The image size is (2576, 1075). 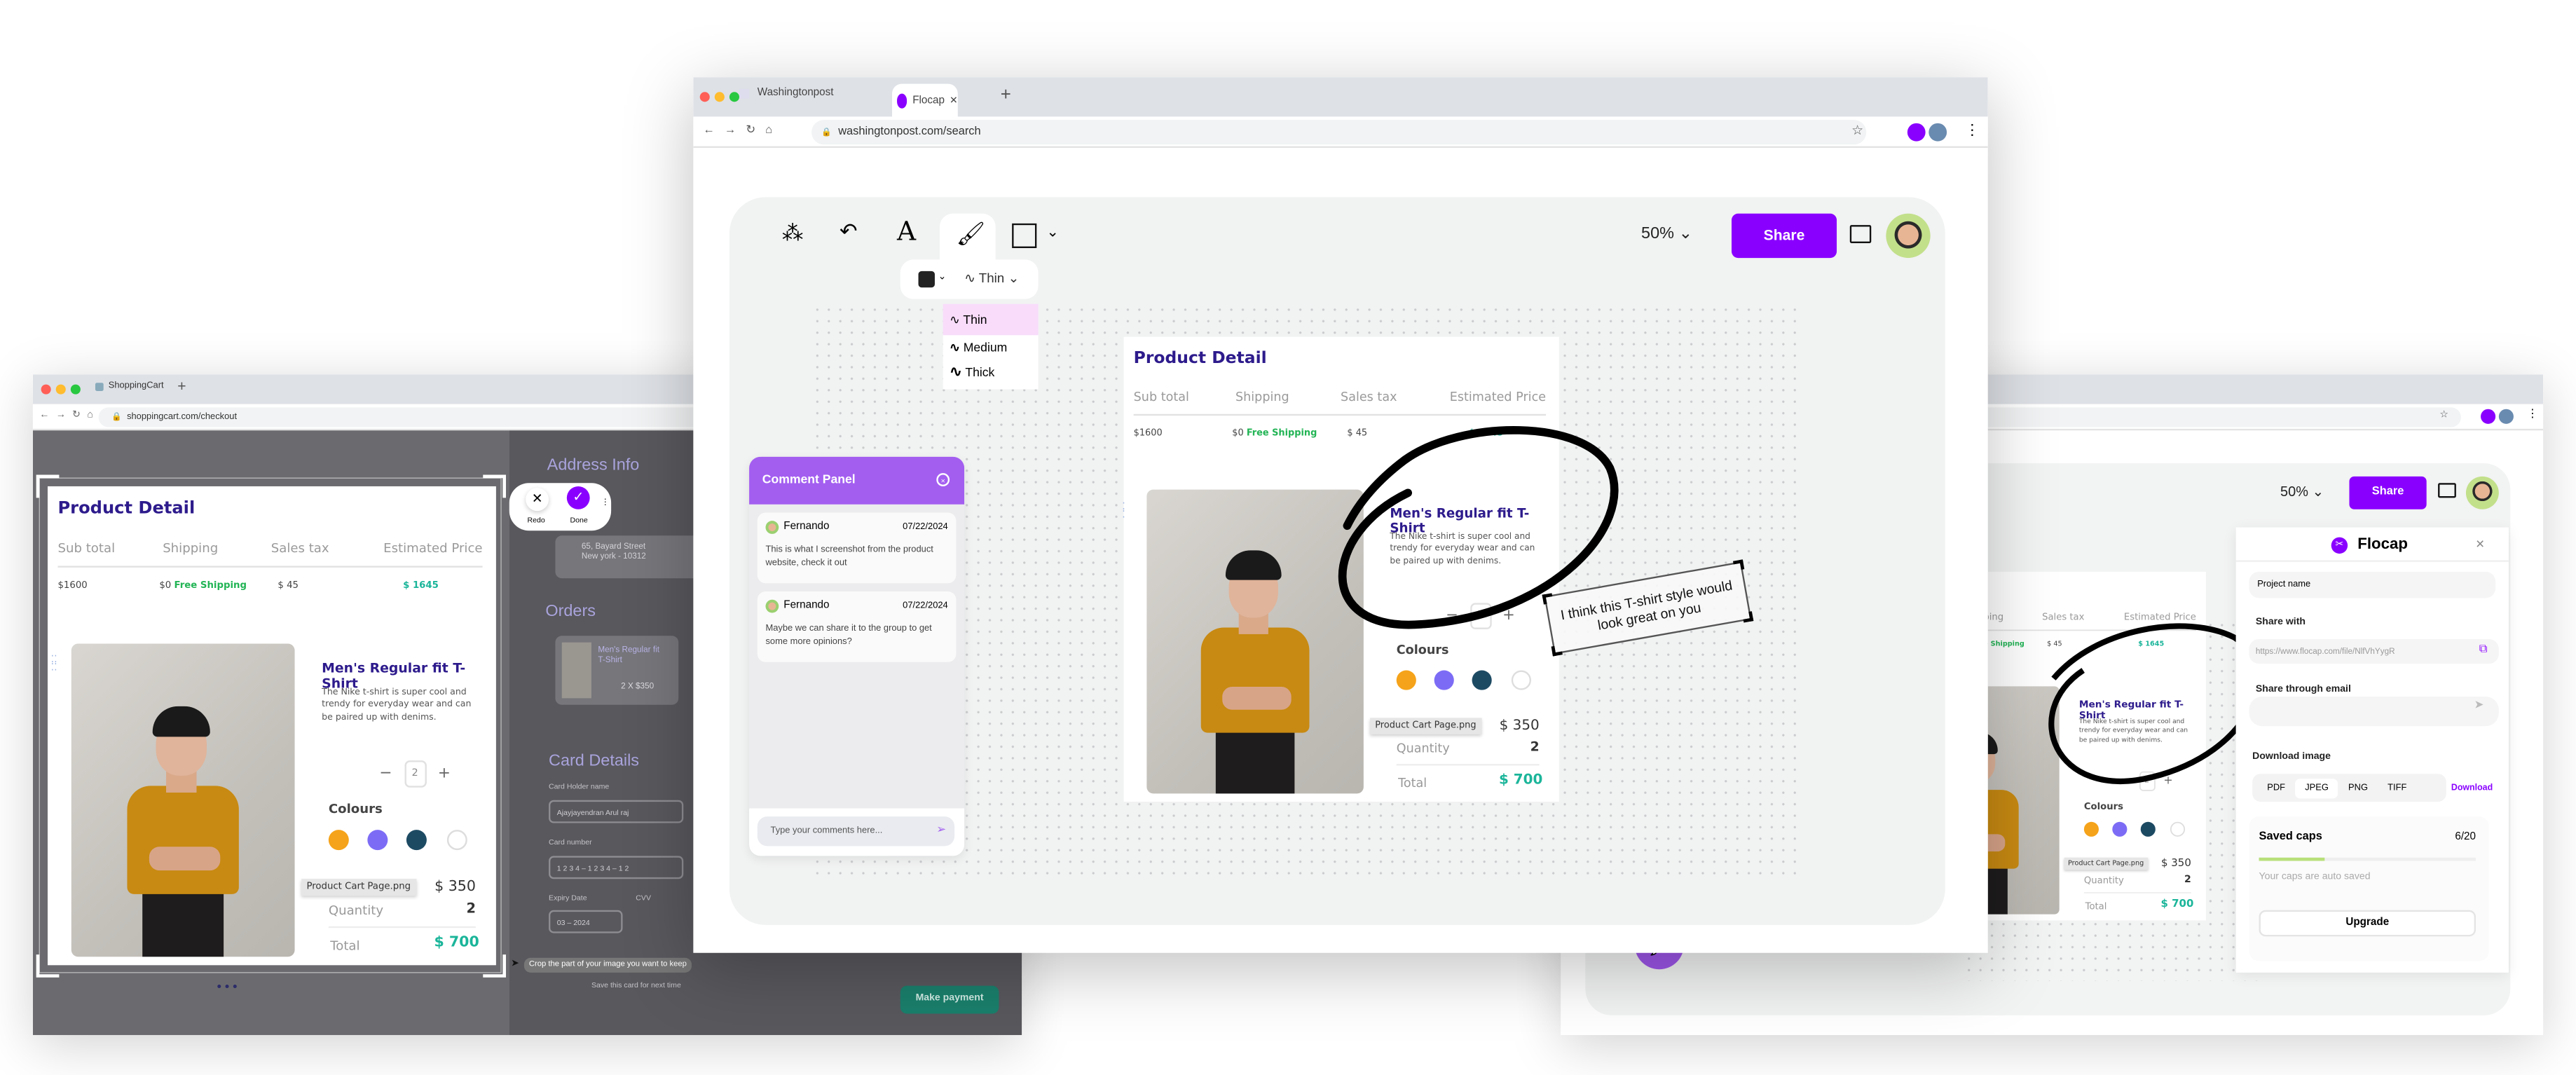 I want to click on menu-item-medium: ∿ Medium, so click(x=991, y=348).